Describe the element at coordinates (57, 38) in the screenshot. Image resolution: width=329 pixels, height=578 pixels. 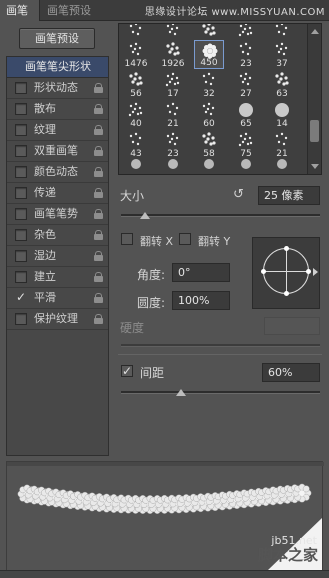
I see `brush-presets-button: 画笔预设` at that location.